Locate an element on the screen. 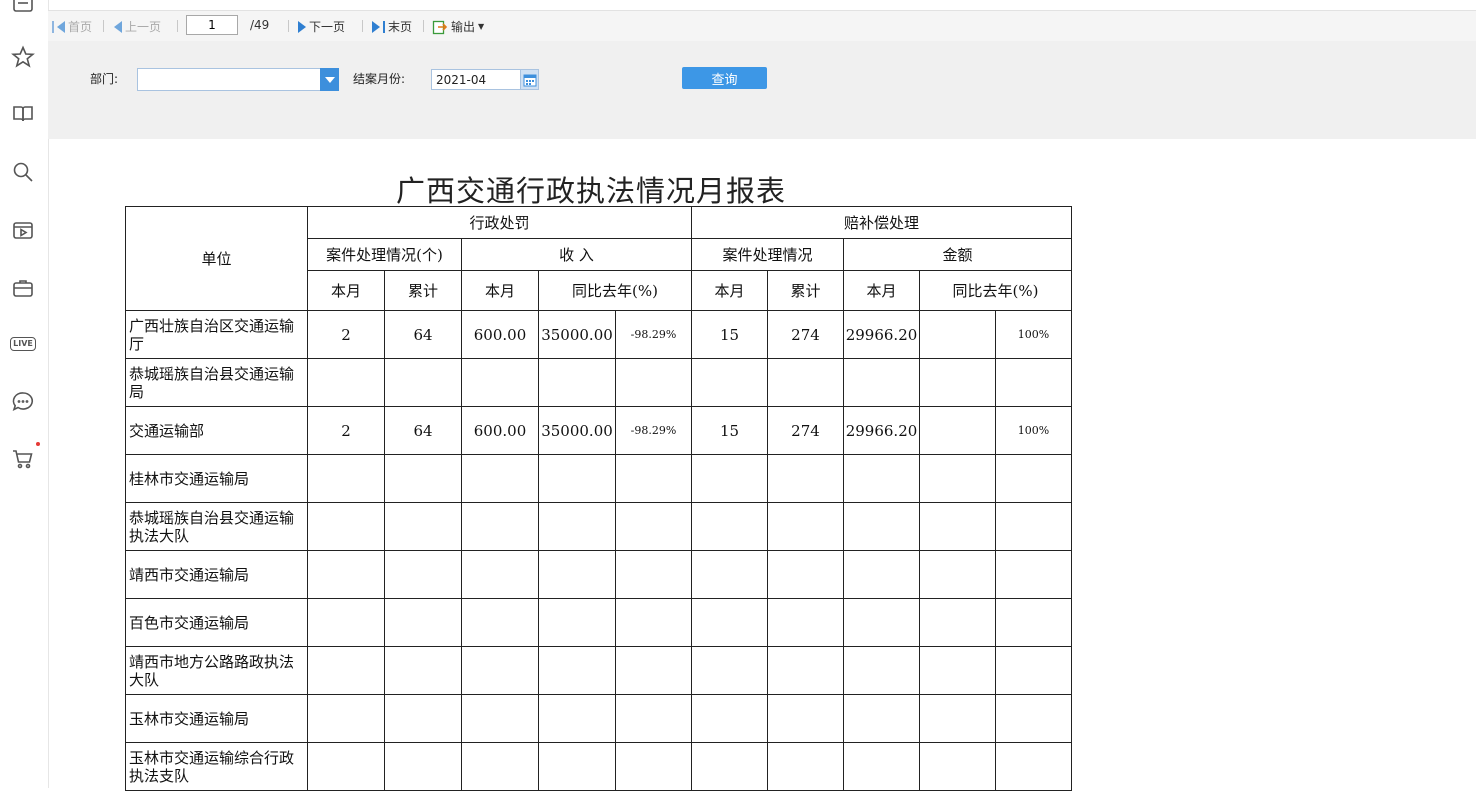 Image resolution: width=1476 pixels, height=791 pixels. toolbar-divider is located at coordinates (103, 26).